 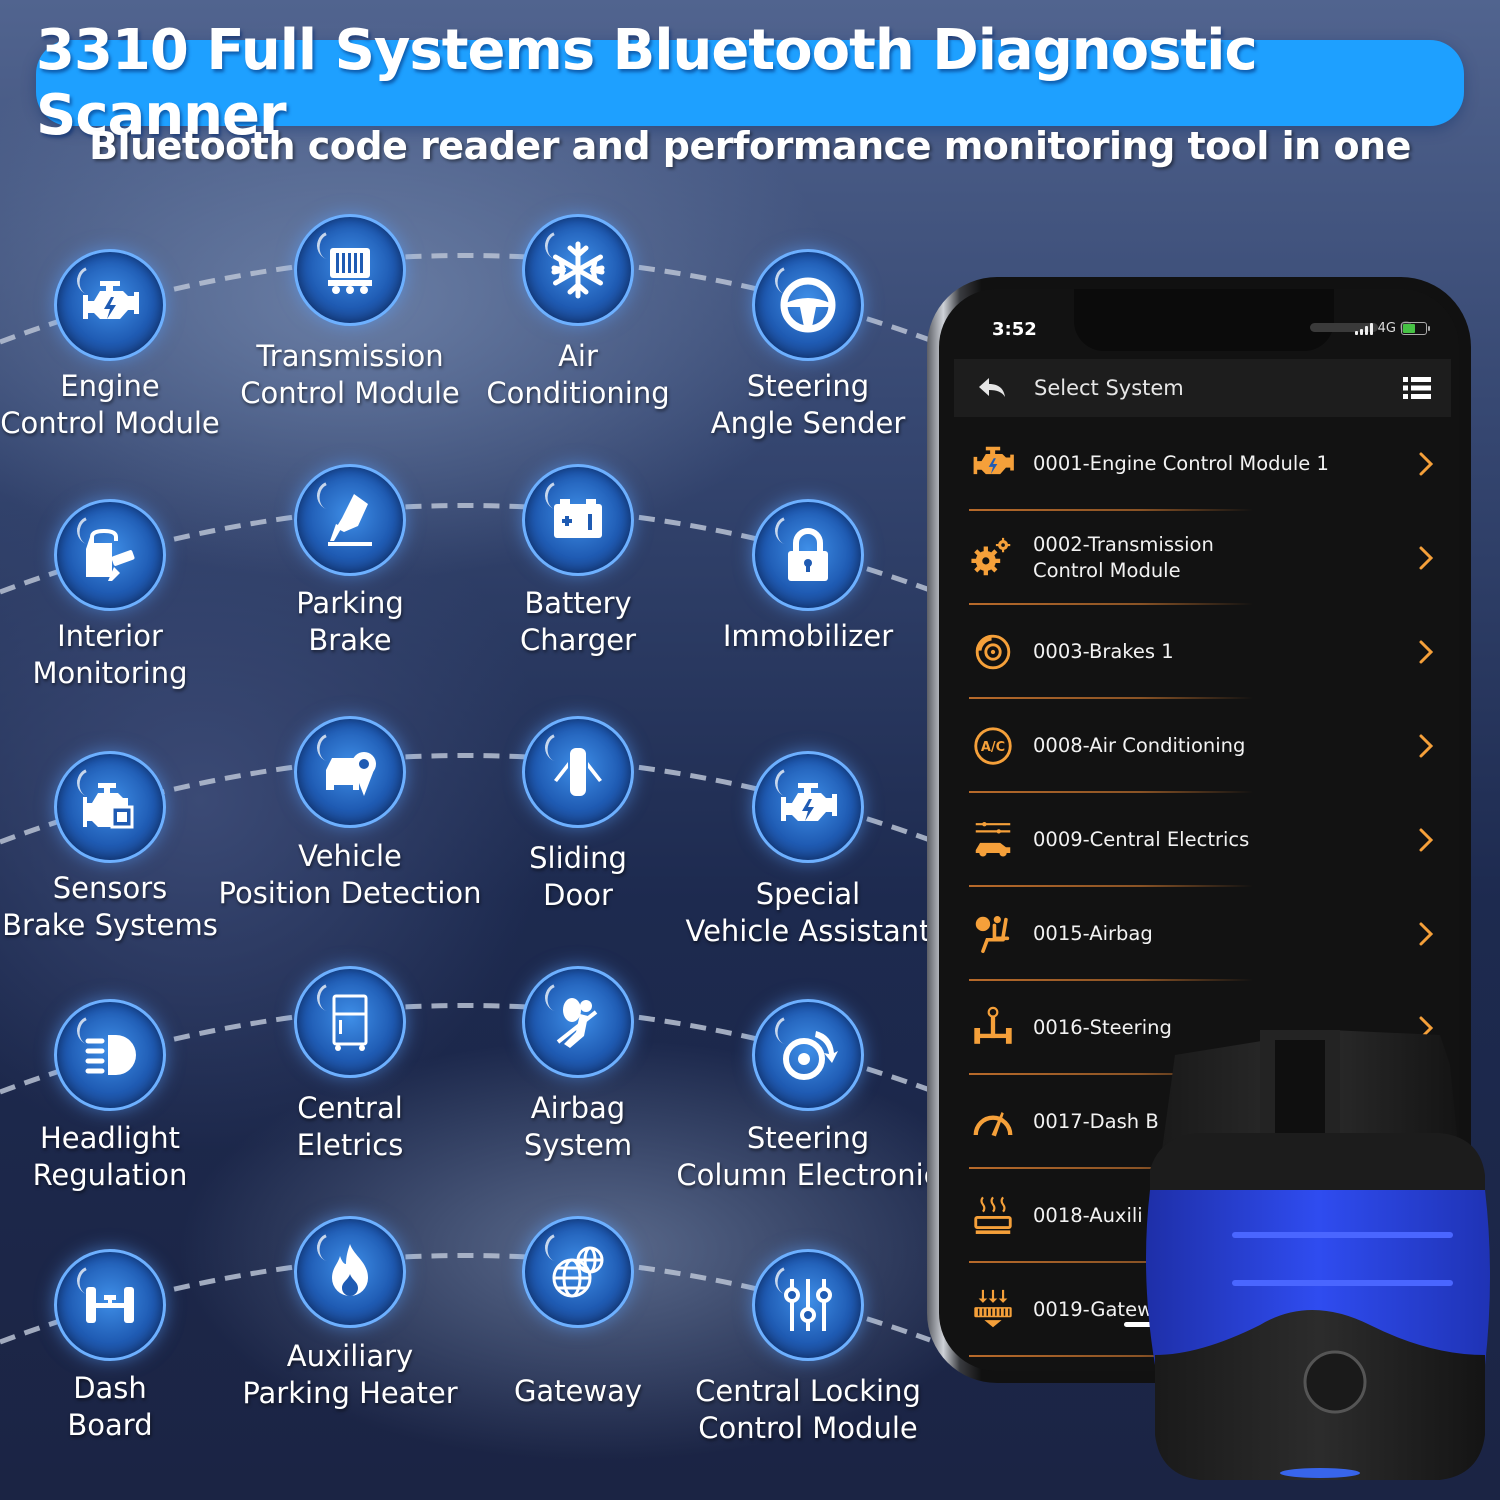 What do you see at coordinates (578, 876) in the screenshot?
I see `feature-label: Sliding Door` at bounding box center [578, 876].